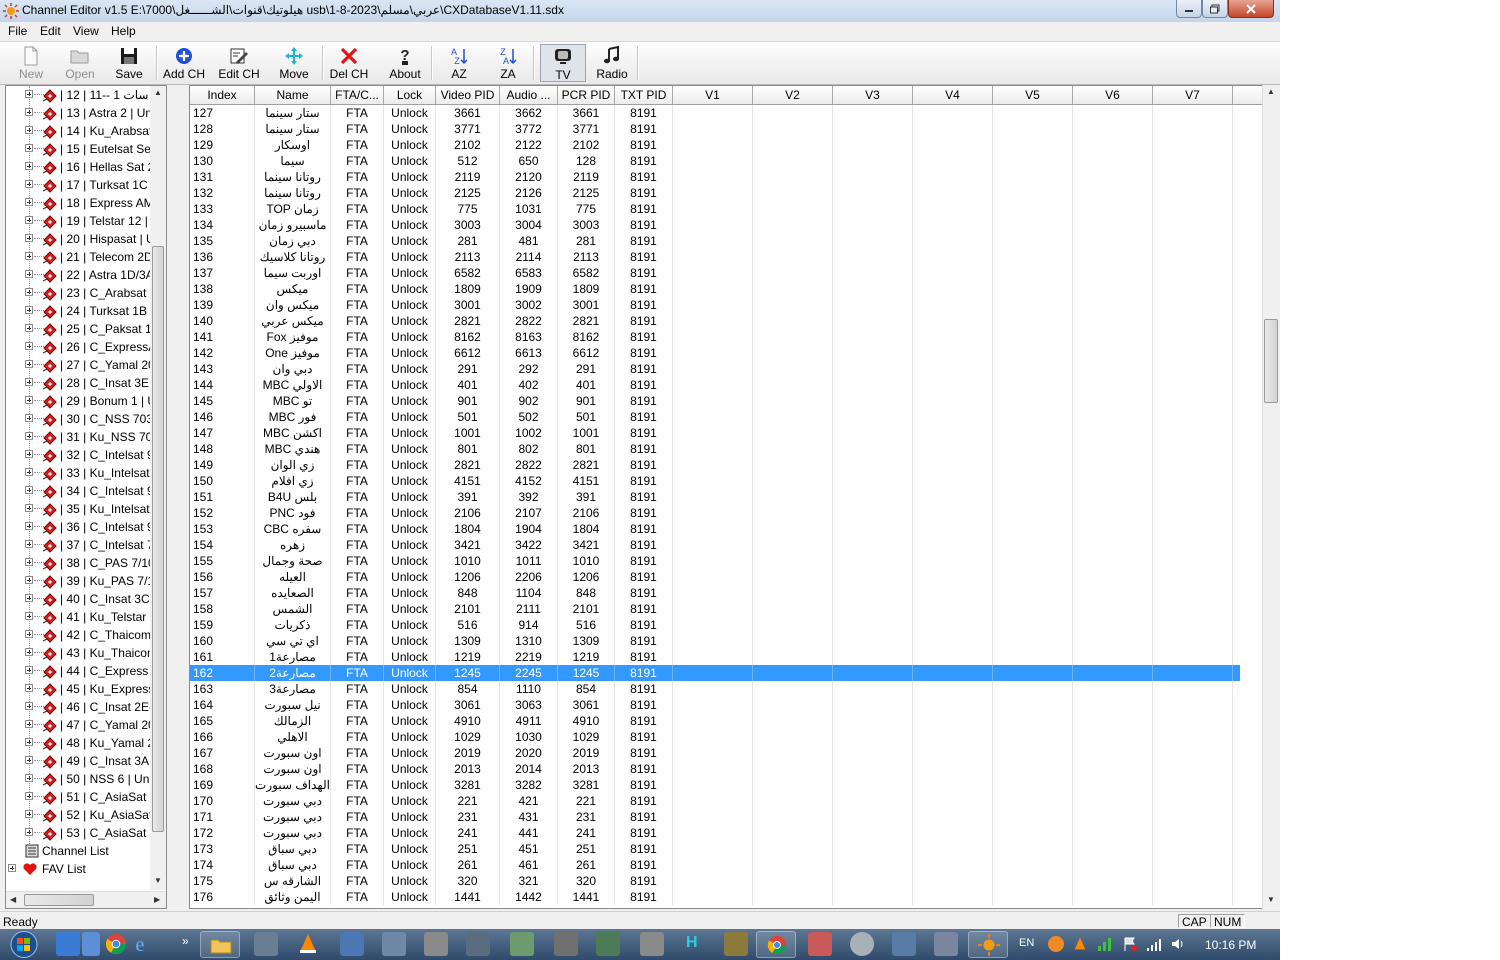  What do you see at coordinates (1271, 497) in the screenshot?
I see `grid-vertical-scrollbar: ▲ ▼` at bounding box center [1271, 497].